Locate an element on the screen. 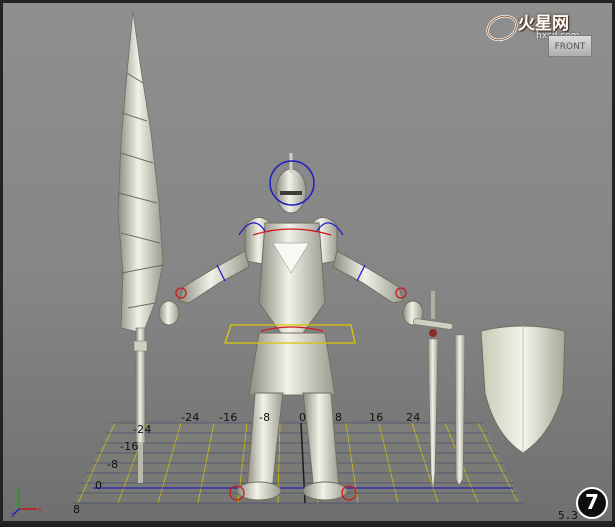  hxsd-logo-icon is located at coordinates (502, 28).